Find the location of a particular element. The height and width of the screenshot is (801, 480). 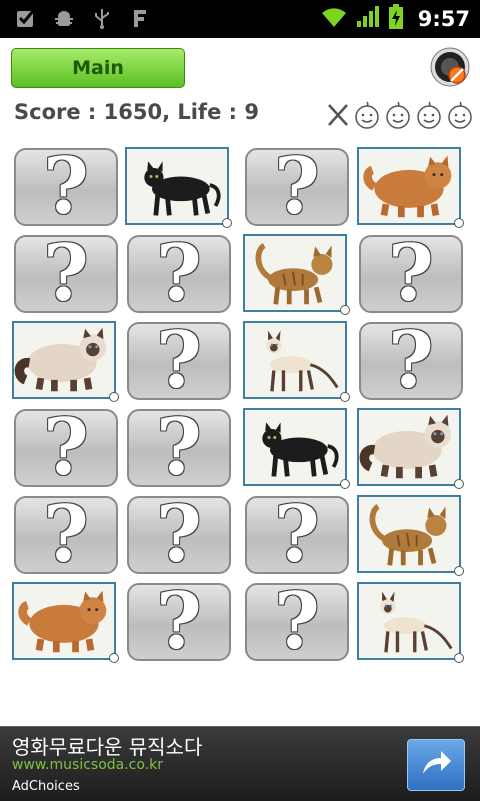

life-indicators is located at coordinates (400, 117).